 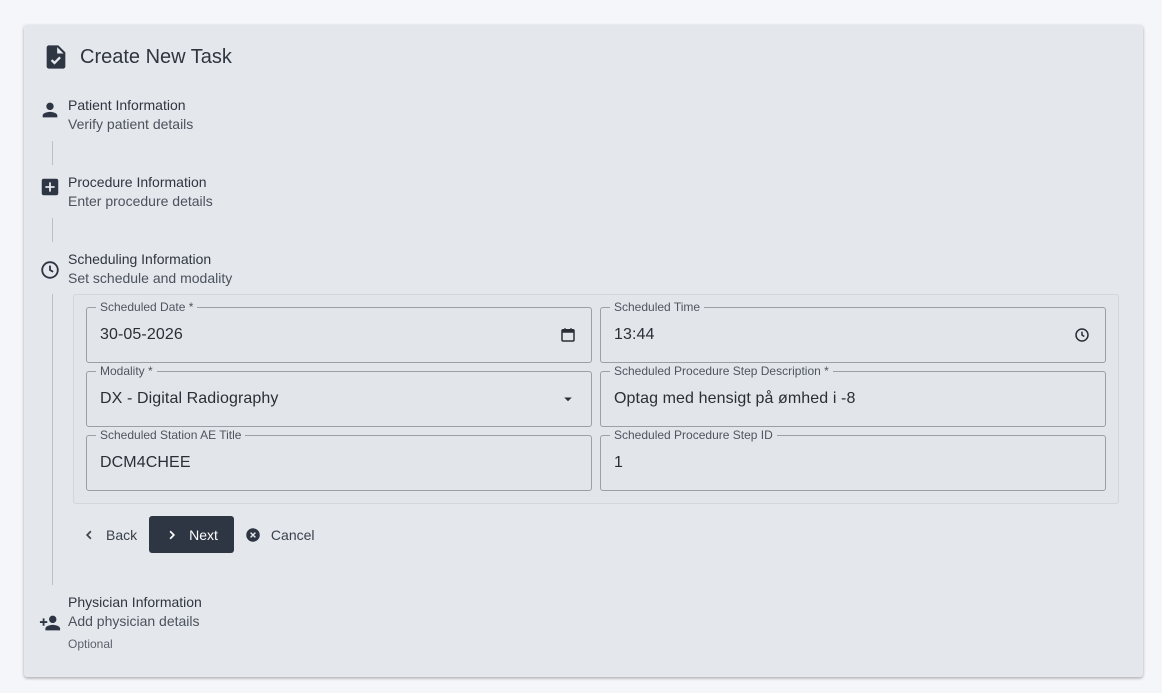 I want to click on step-id-field: Scheduled Procedure Step ID 1, so click(x=853, y=459).